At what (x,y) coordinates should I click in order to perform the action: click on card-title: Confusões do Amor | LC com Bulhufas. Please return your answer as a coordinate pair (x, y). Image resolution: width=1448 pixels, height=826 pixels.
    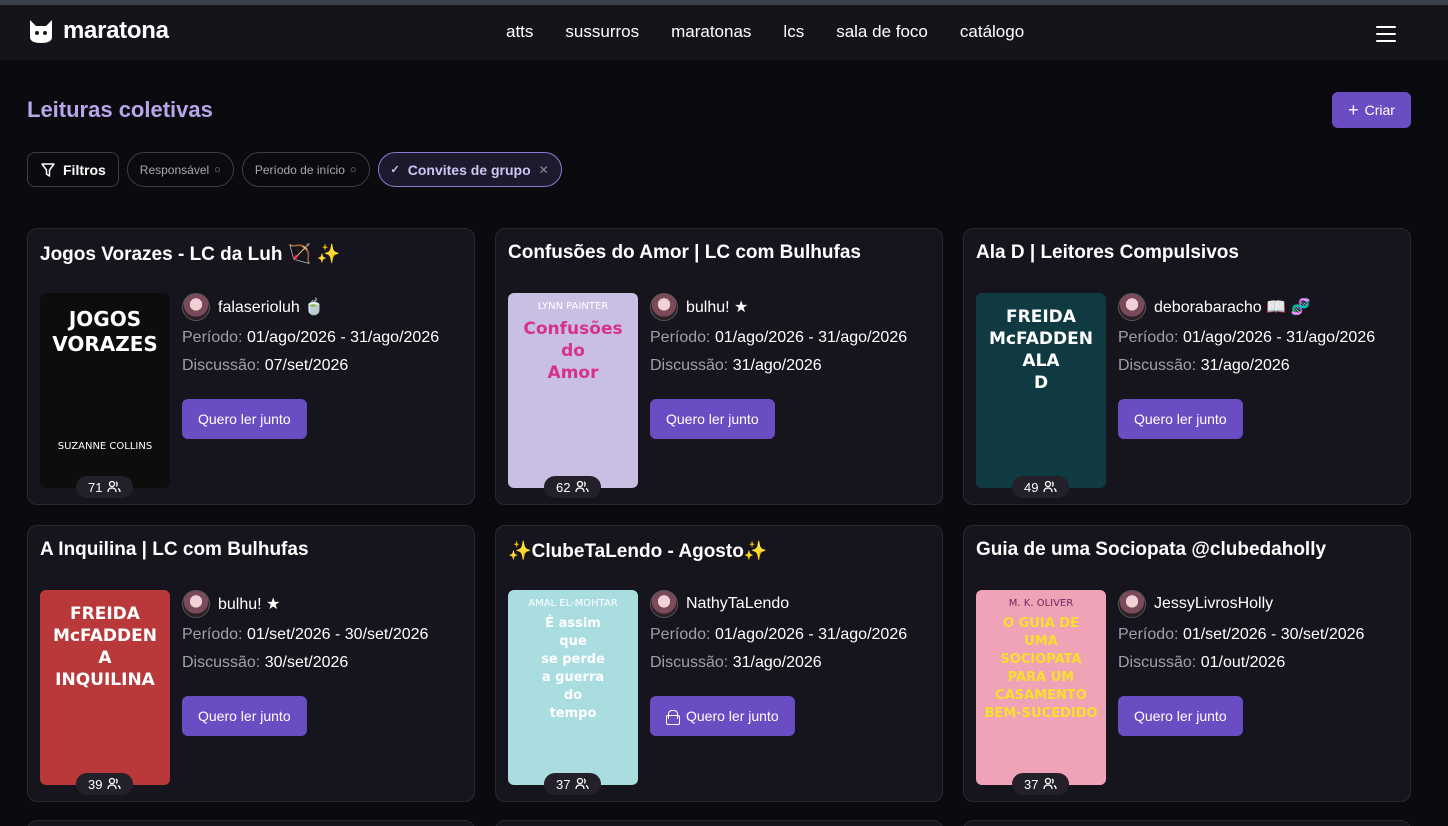
    Looking at the image, I should click on (684, 253).